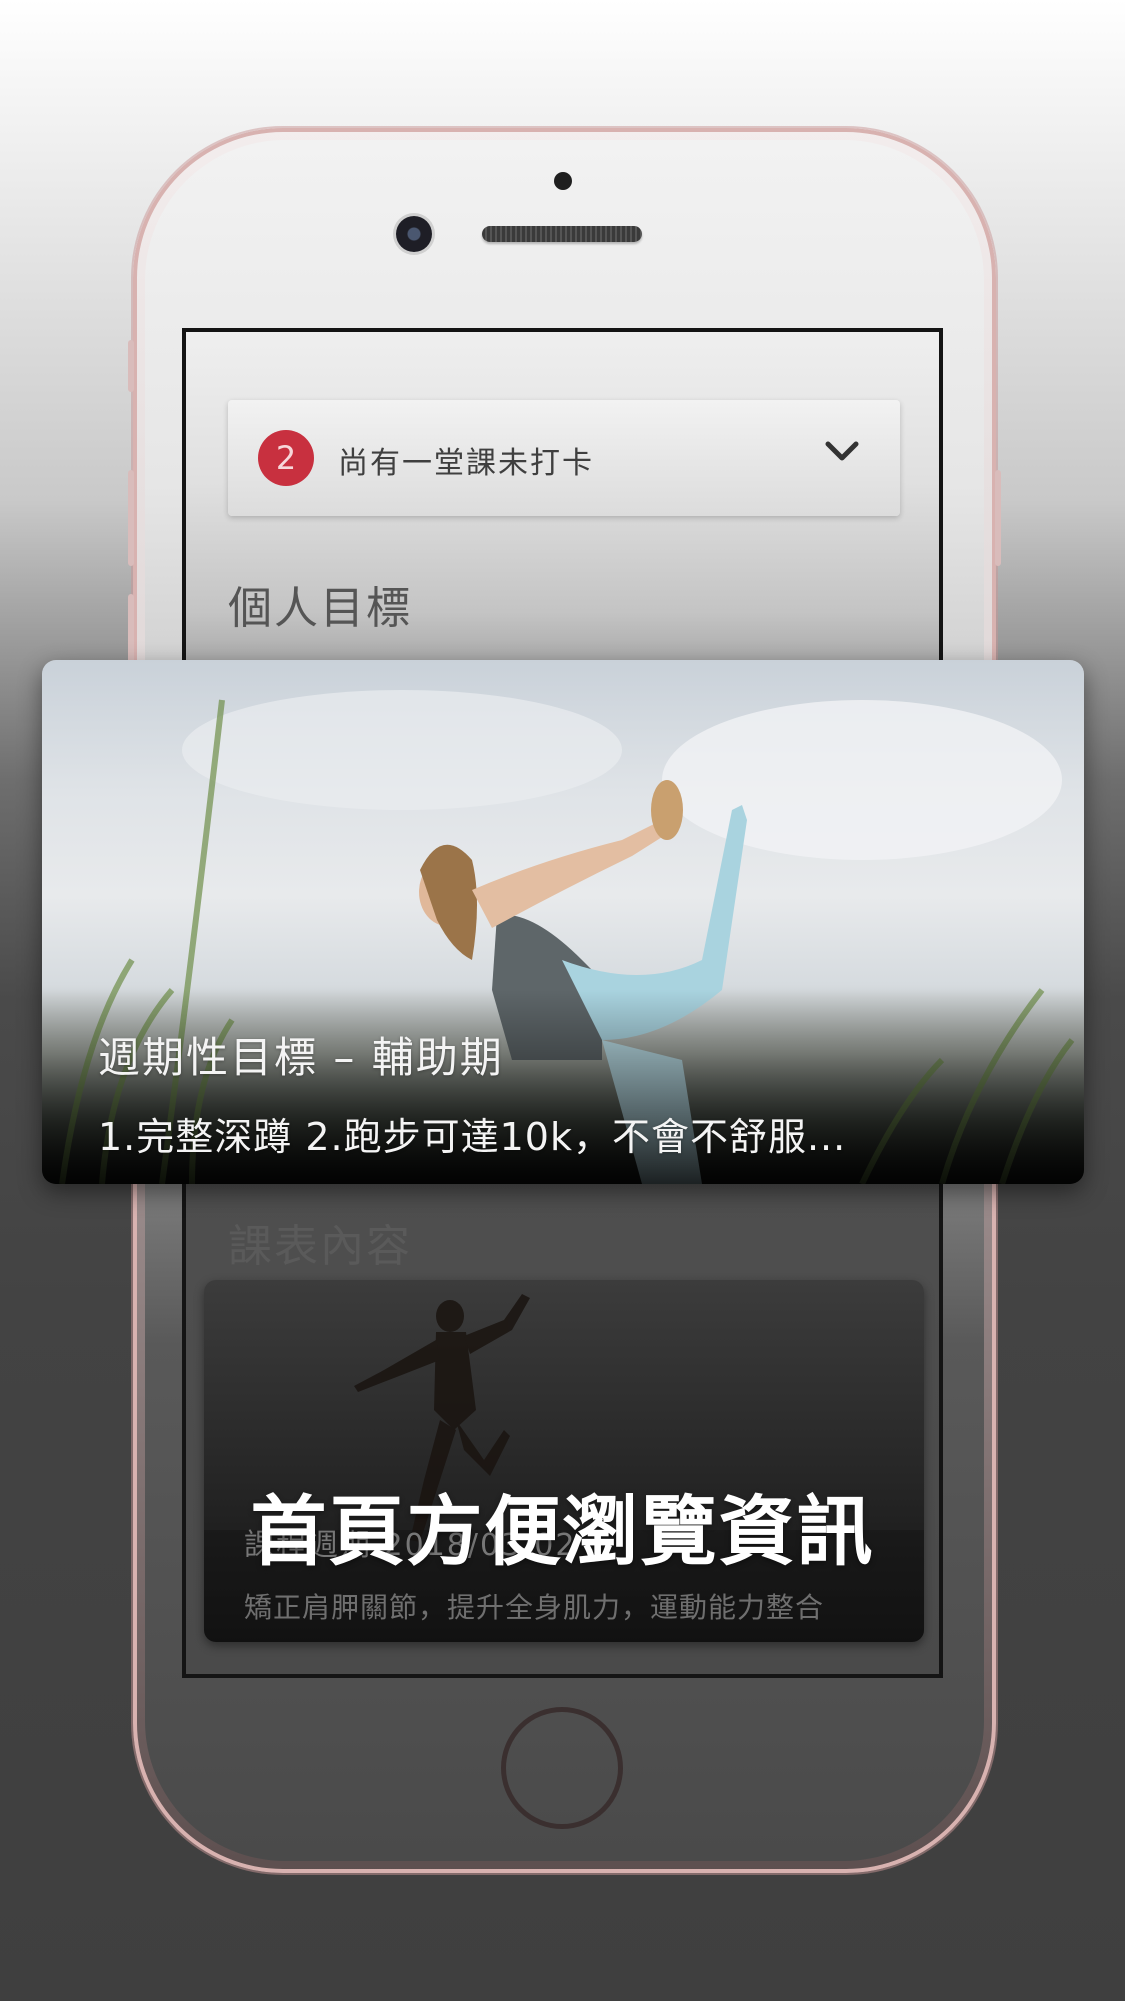 This screenshot has width=1125, height=2001. What do you see at coordinates (562, 1531) in the screenshot?
I see `promo-caption: 首頁方便瀏覽資訊` at bounding box center [562, 1531].